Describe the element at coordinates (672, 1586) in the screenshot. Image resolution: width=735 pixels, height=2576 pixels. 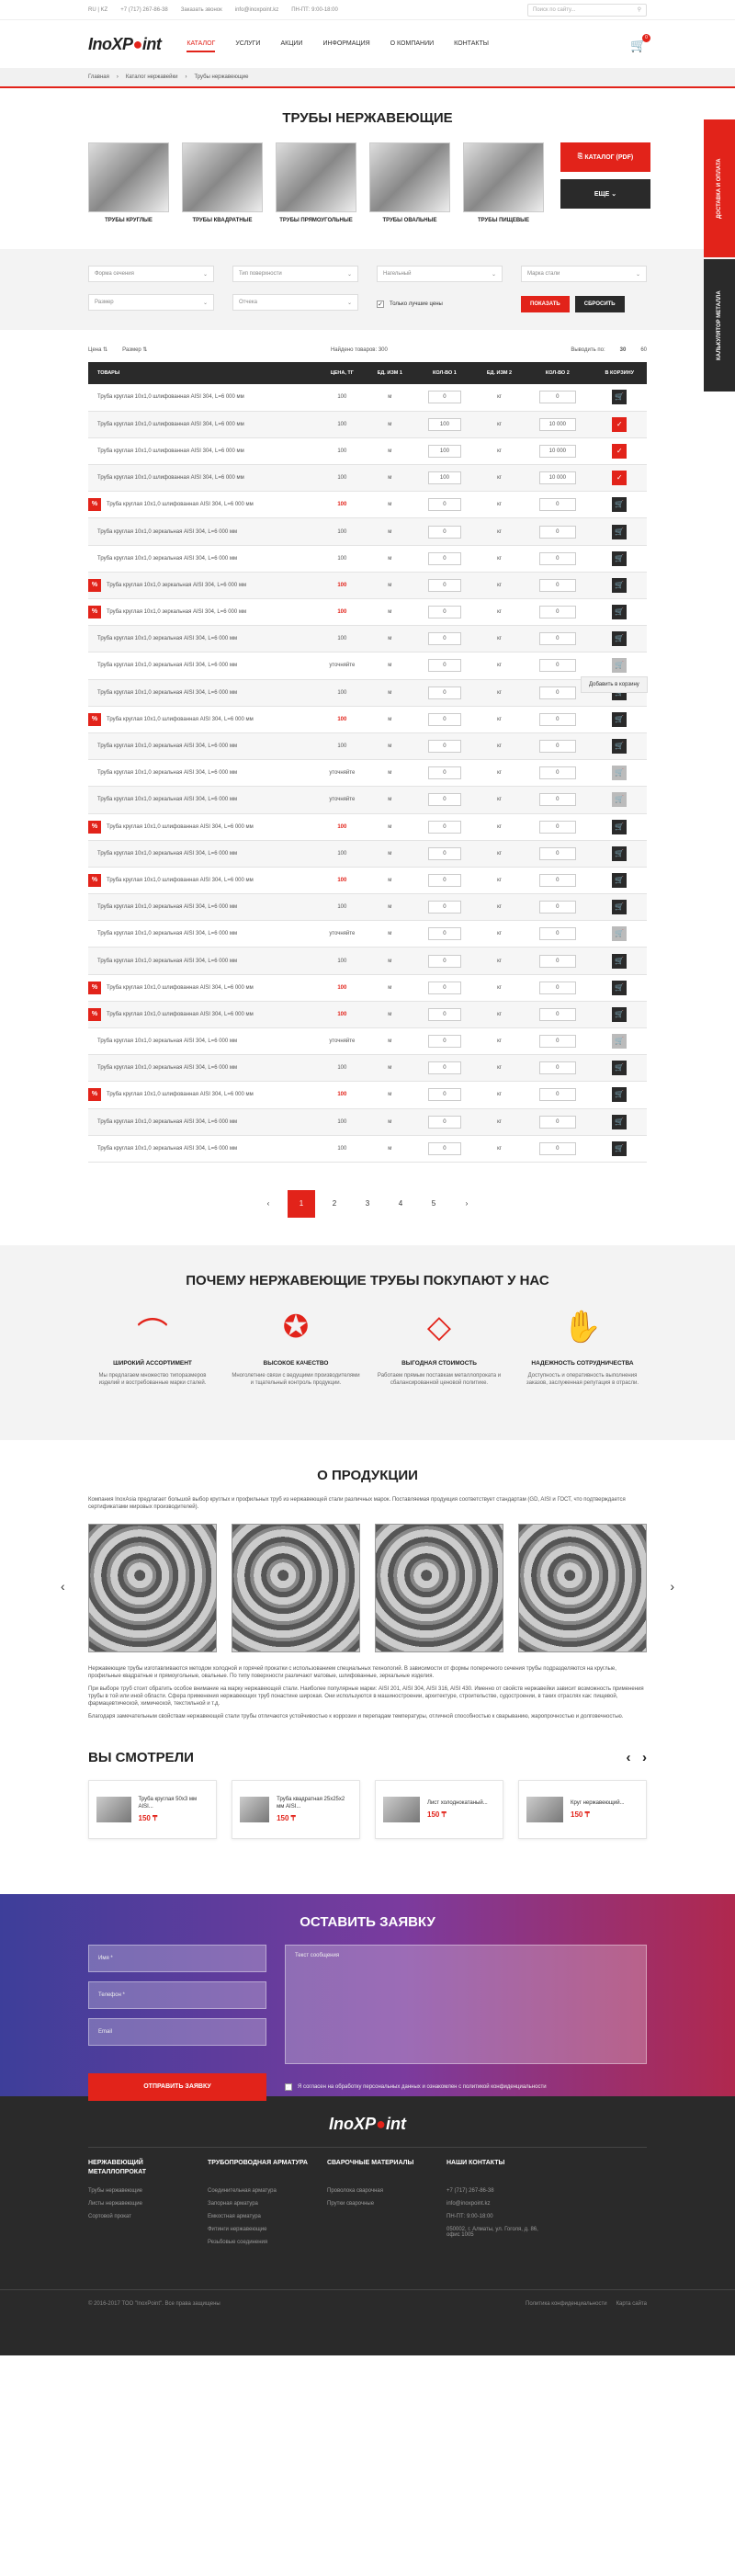
I see `gallery-next-icon: ›` at that location.